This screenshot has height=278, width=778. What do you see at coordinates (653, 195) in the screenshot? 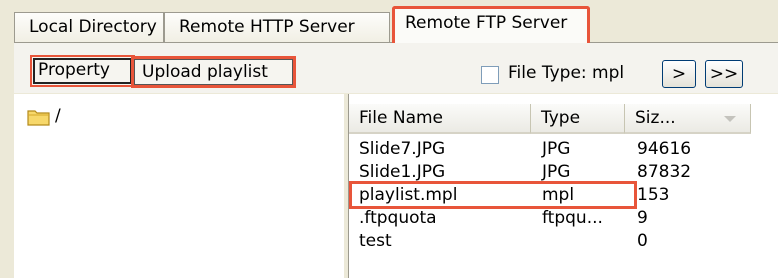
I see `file-size-cell: 153` at bounding box center [653, 195].